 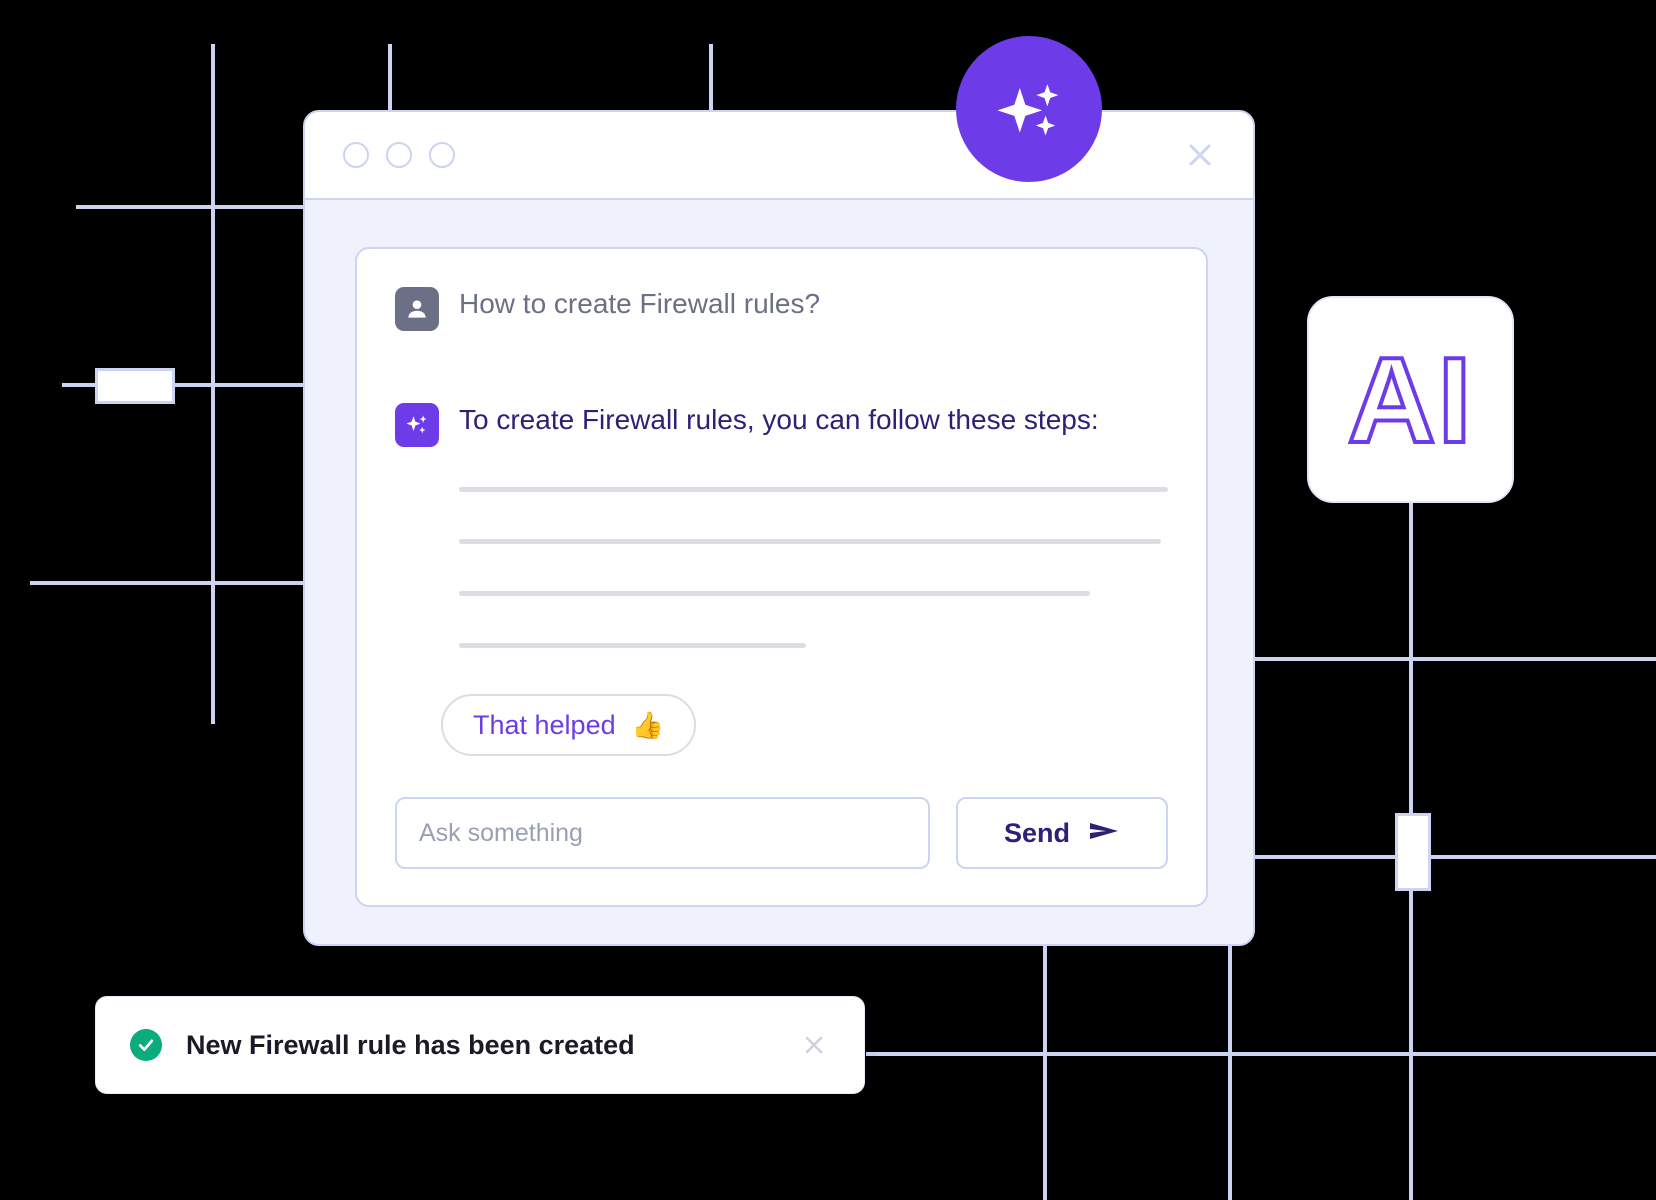 What do you see at coordinates (1029, 109) in the screenshot?
I see `sparkles-badge` at bounding box center [1029, 109].